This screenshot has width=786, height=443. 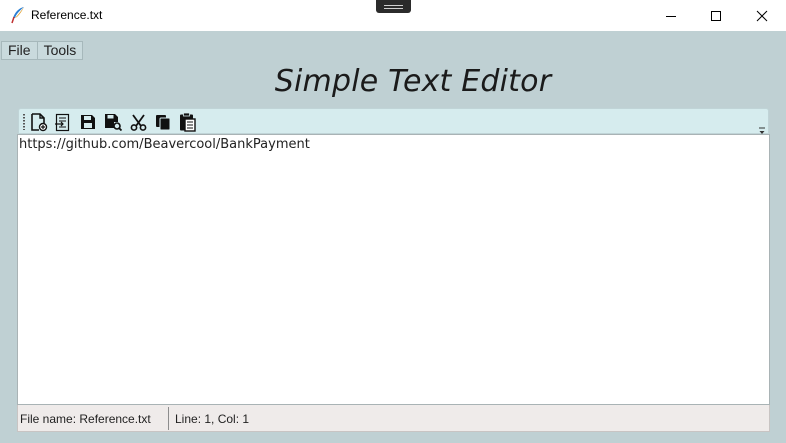 I want to click on save-icon, so click(x=88, y=122).